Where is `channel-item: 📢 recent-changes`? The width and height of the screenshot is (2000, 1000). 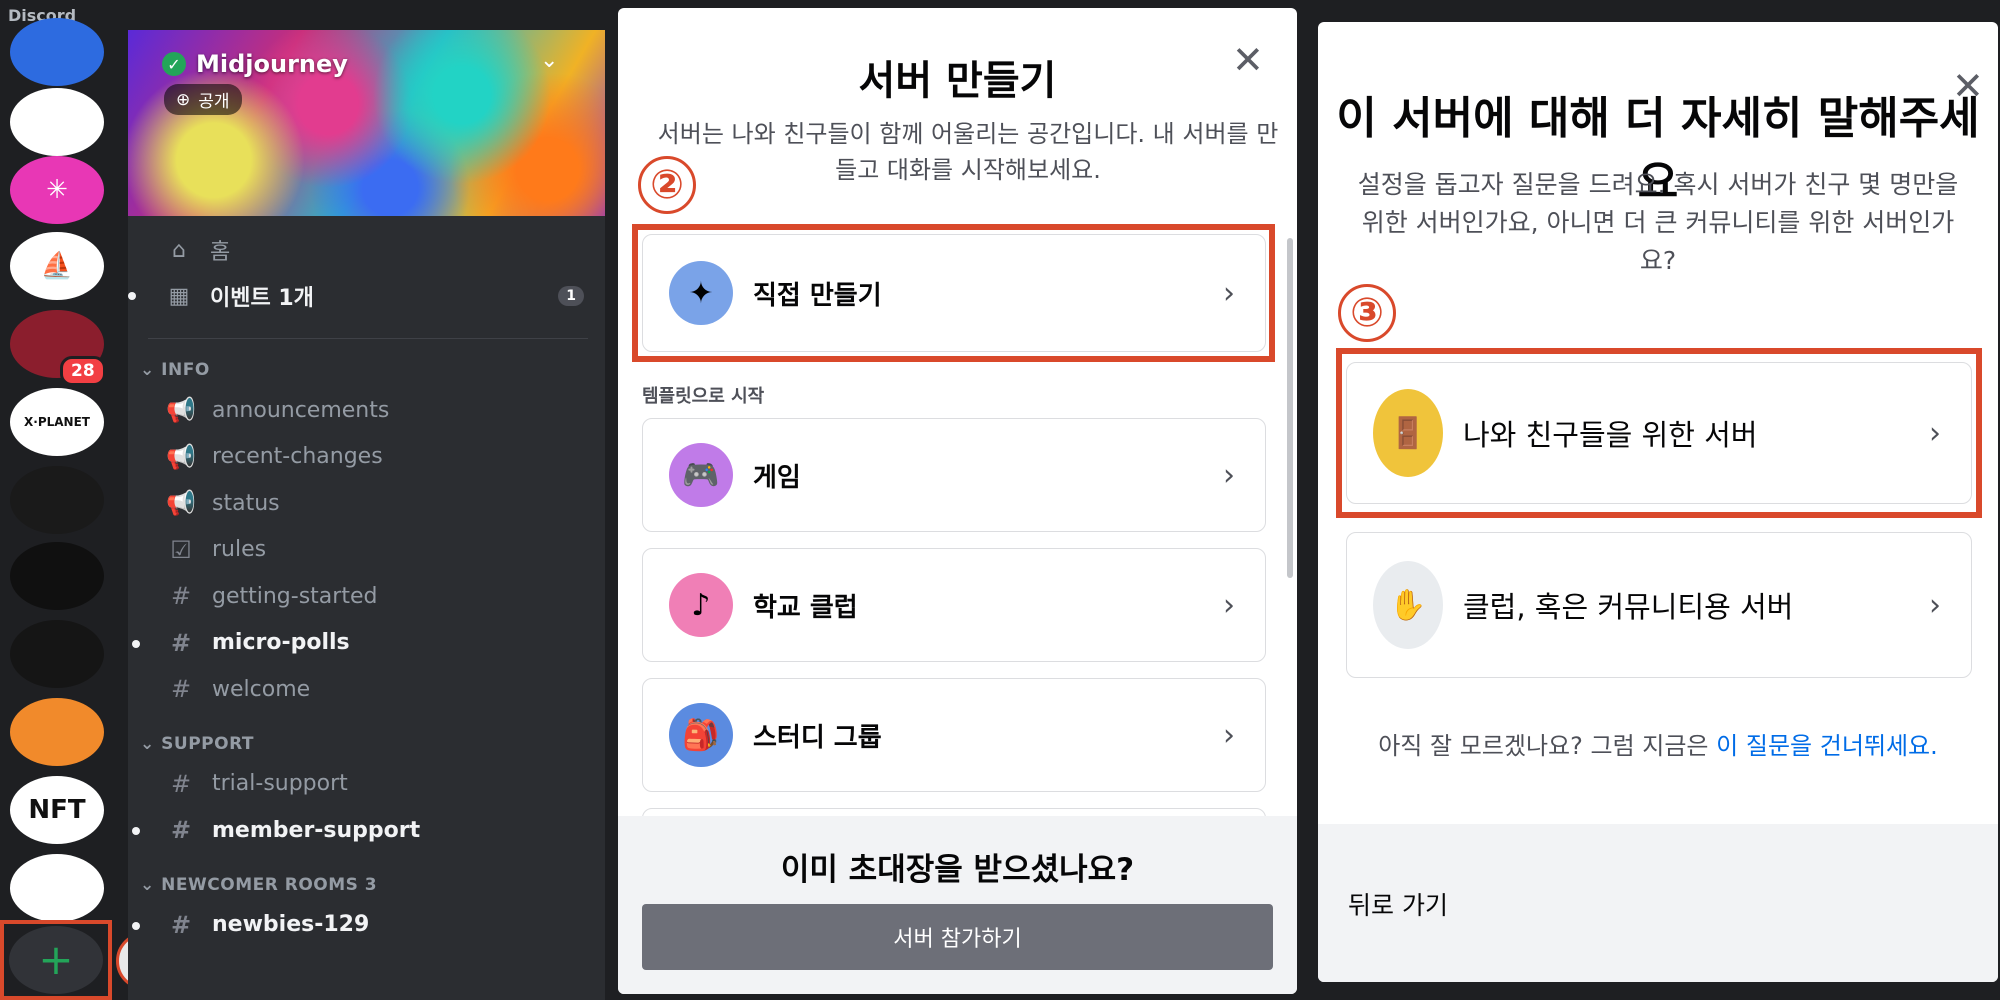 channel-item: 📢 recent-changes is located at coordinates (273, 457).